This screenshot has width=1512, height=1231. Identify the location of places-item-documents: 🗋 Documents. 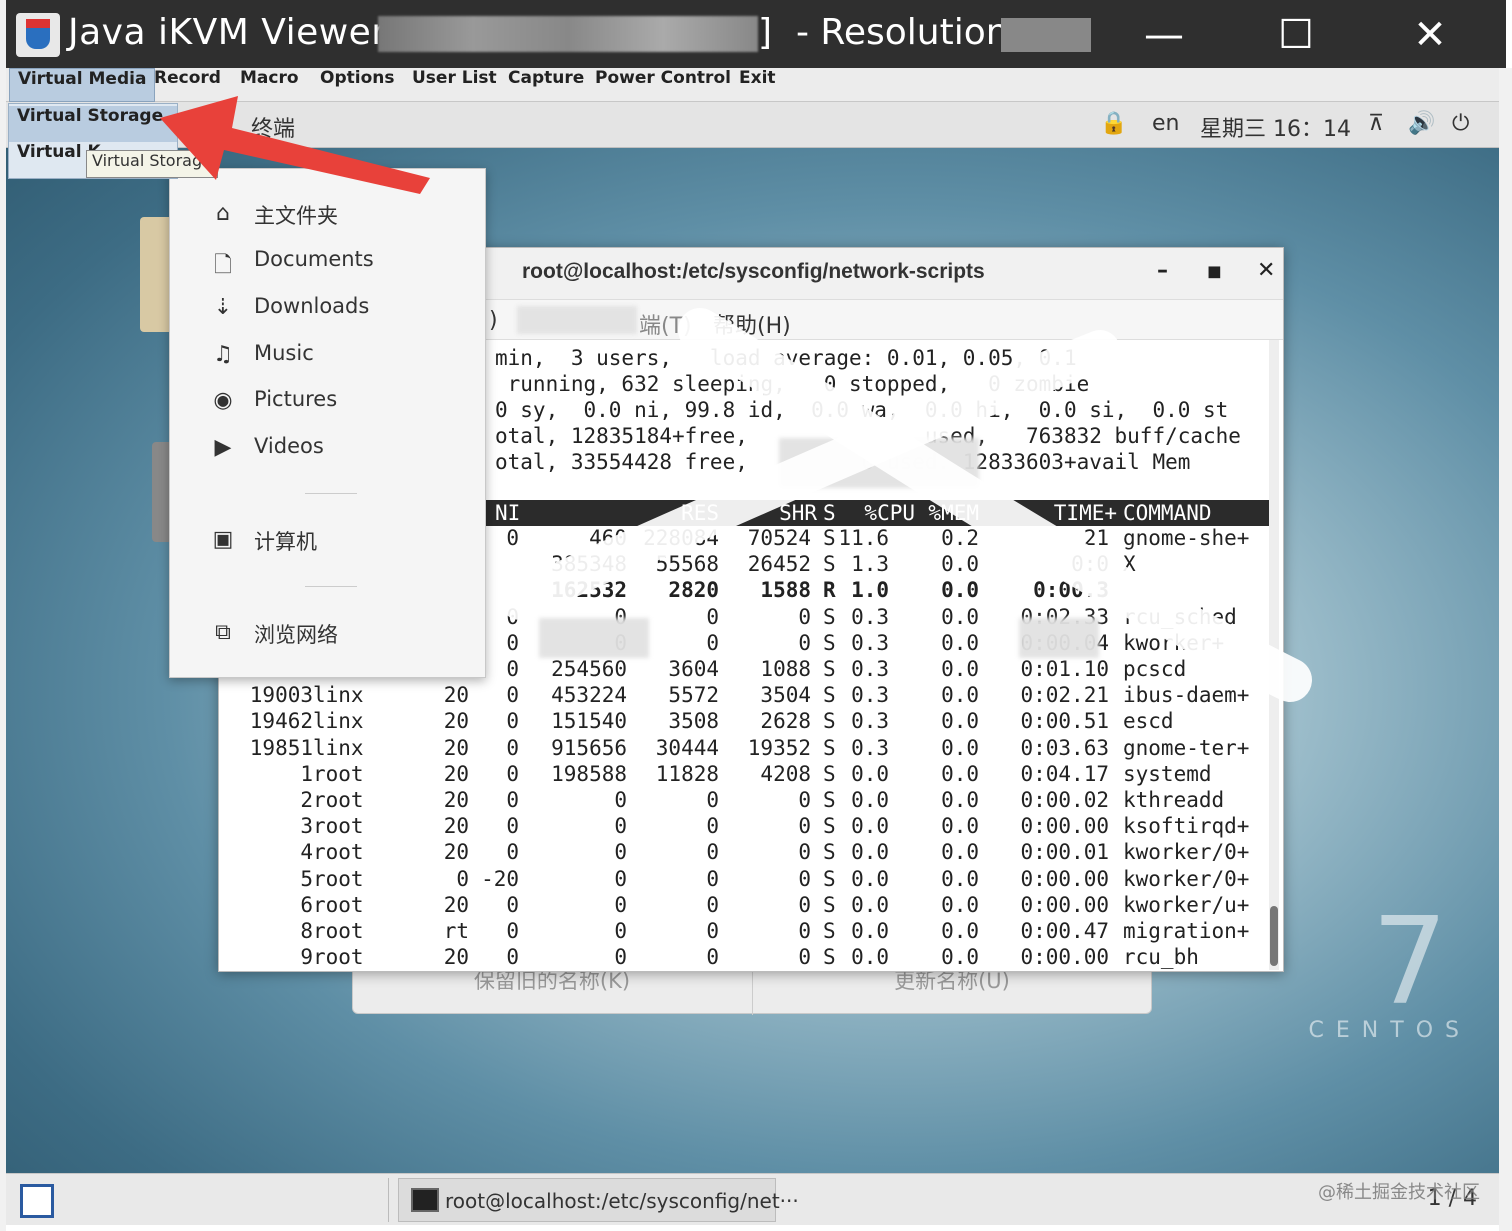
(327, 260).